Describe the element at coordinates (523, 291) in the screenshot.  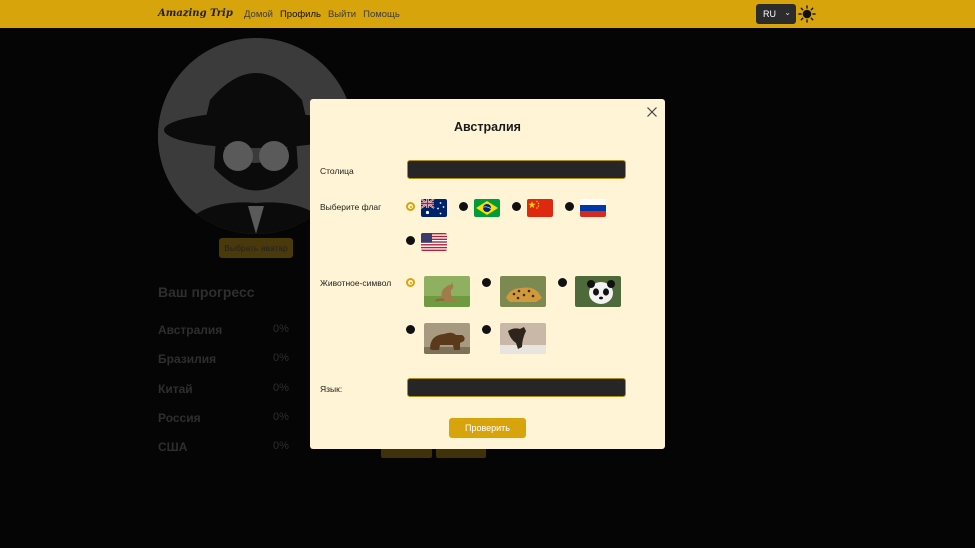
I see `jaguar-image` at that location.